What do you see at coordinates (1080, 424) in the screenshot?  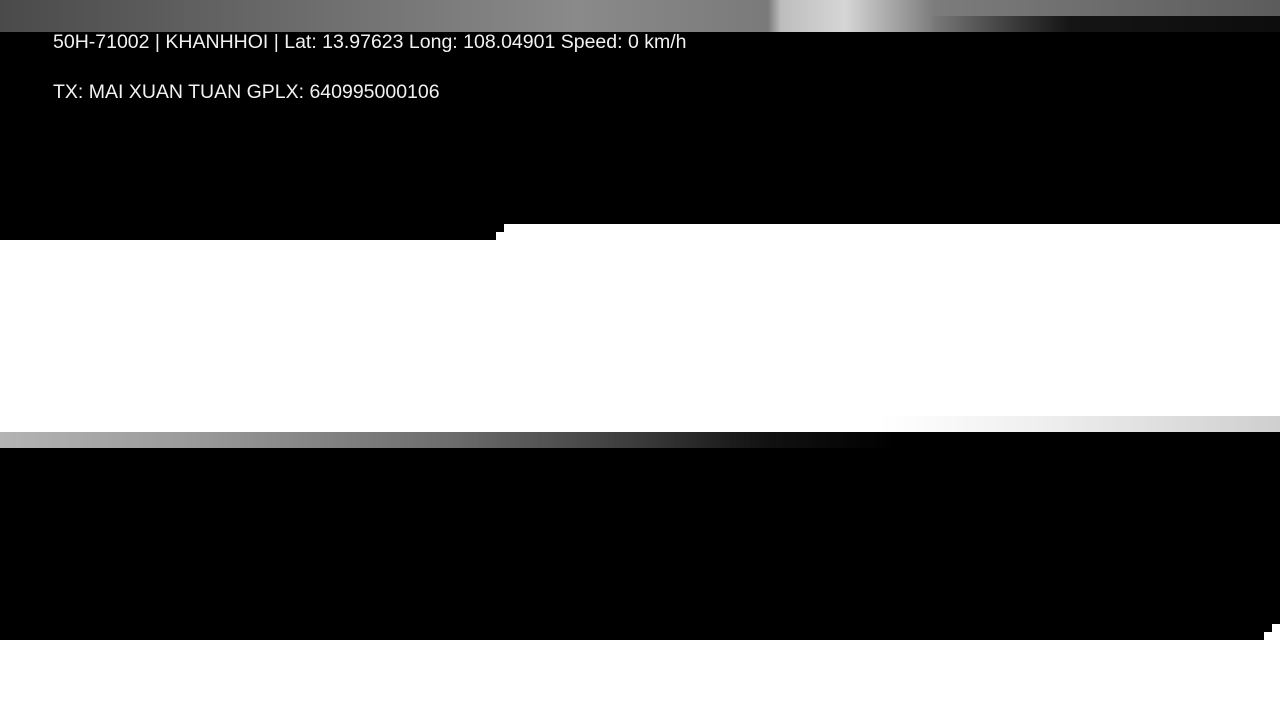 I see `camera-image-band-light` at bounding box center [1080, 424].